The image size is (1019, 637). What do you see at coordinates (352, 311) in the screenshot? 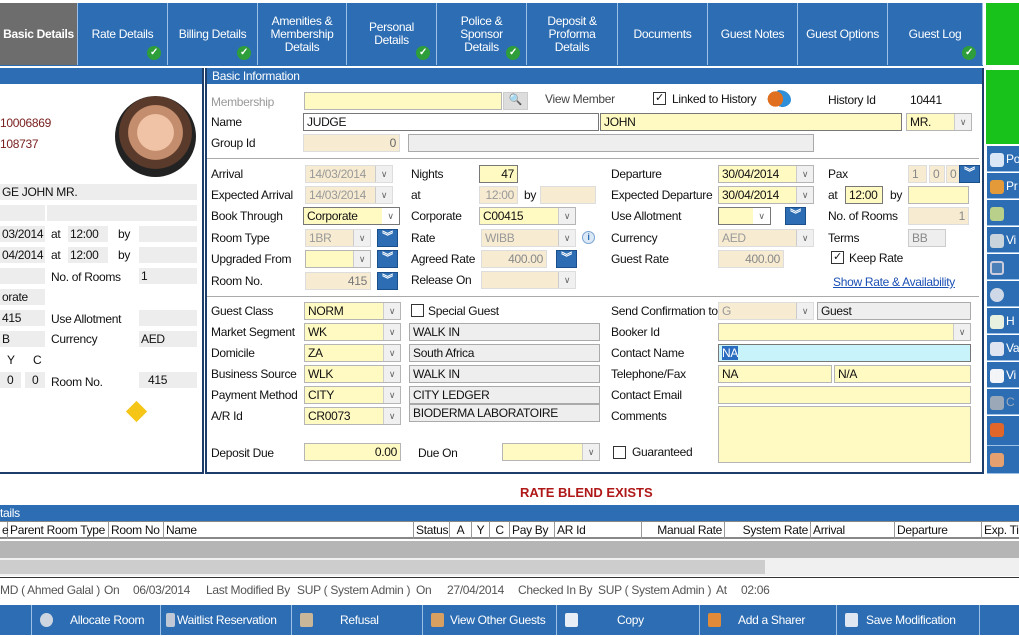
I see `guest-class-select: NORM ∨` at bounding box center [352, 311].